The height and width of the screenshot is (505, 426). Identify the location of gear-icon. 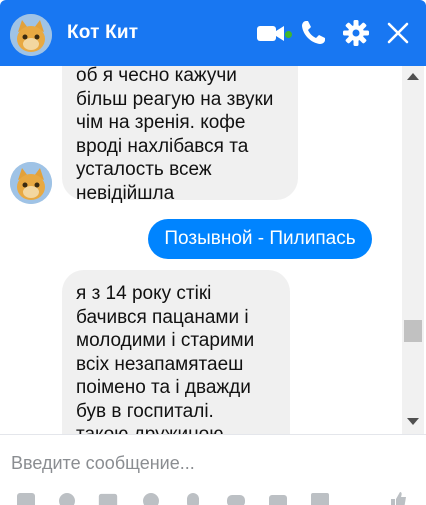
(356, 33).